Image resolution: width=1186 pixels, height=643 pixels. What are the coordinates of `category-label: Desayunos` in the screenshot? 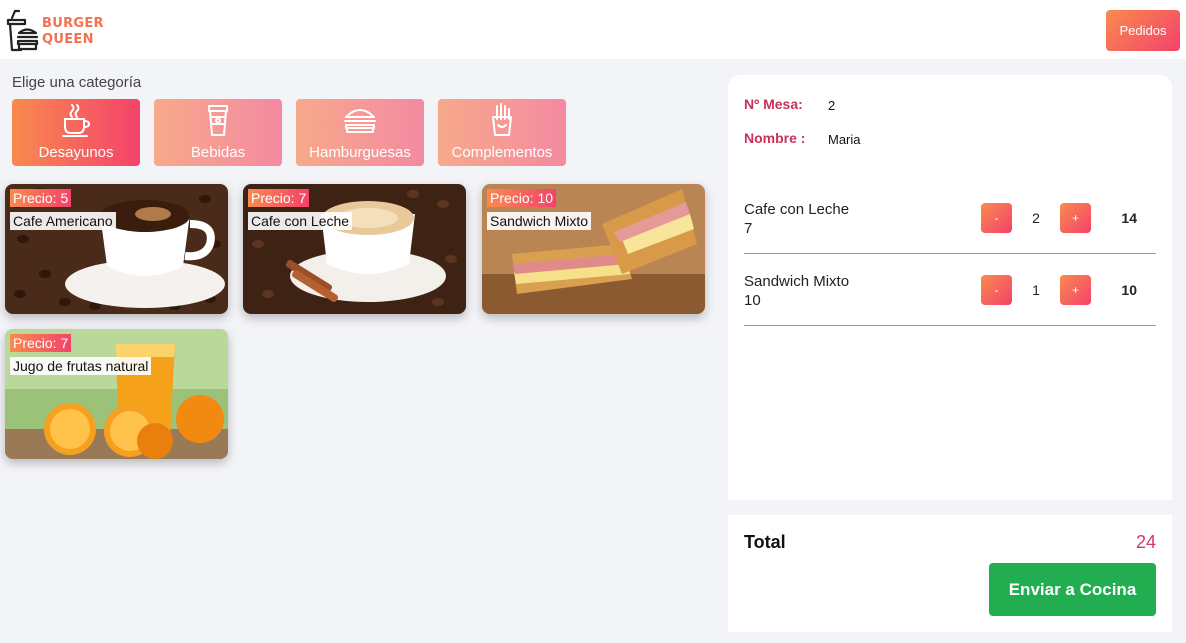 It's located at (76, 152).